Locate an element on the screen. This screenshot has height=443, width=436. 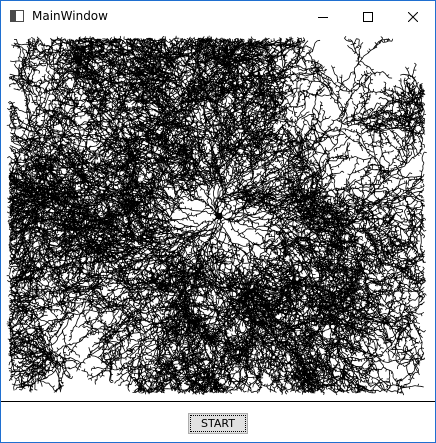
control-bar: START is located at coordinates (218, 422).